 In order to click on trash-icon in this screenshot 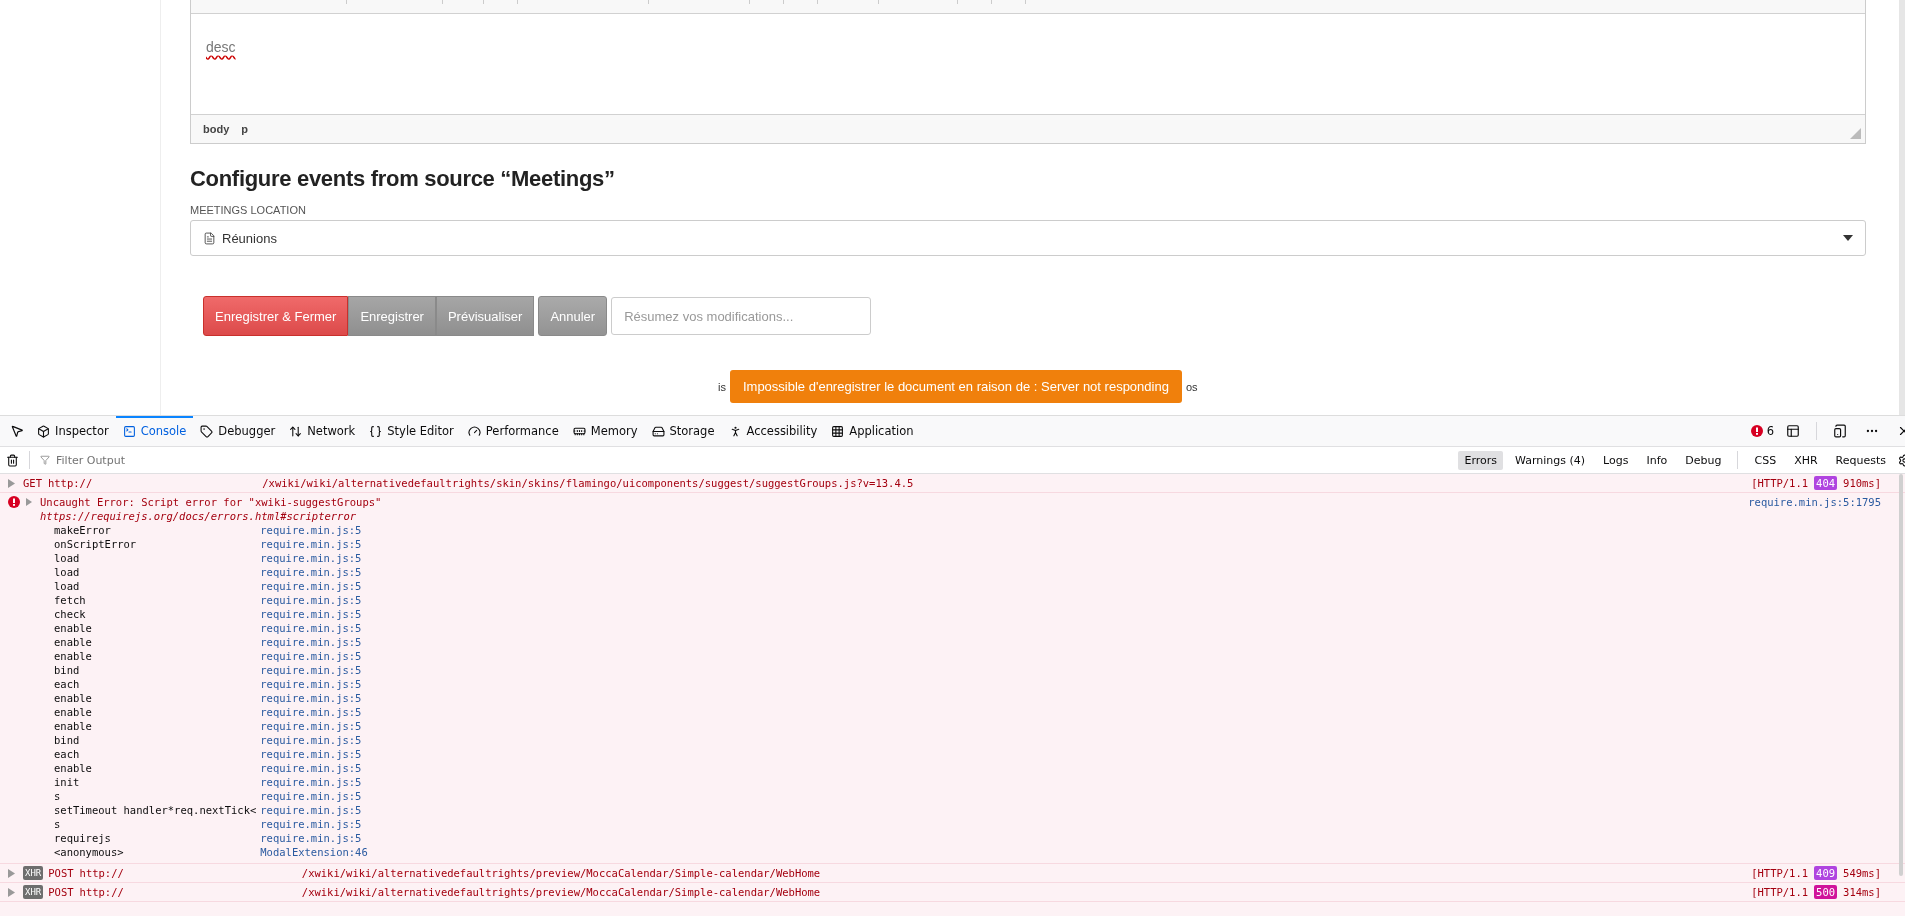, I will do `click(12, 460)`.